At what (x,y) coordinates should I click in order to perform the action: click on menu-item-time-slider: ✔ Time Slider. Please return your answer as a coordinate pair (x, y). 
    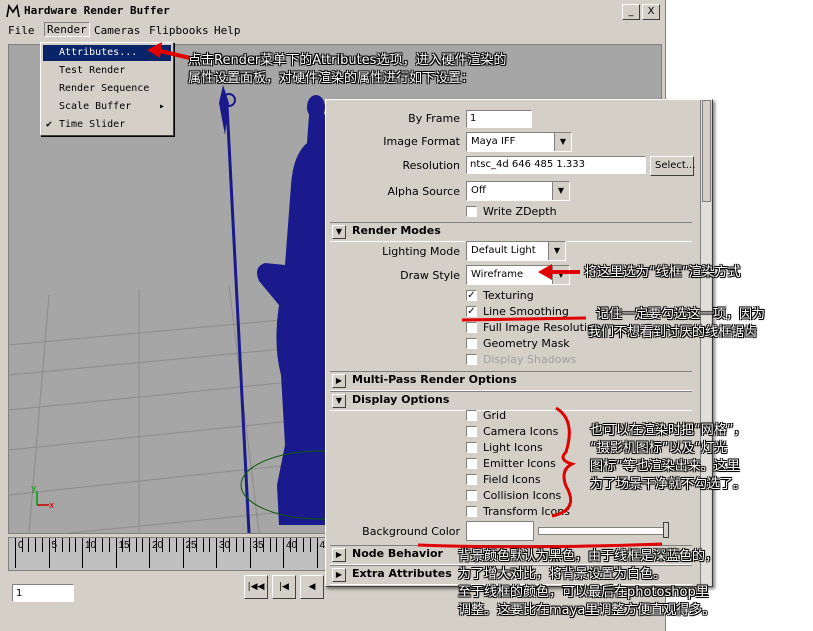
    Looking at the image, I should click on (107, 125).